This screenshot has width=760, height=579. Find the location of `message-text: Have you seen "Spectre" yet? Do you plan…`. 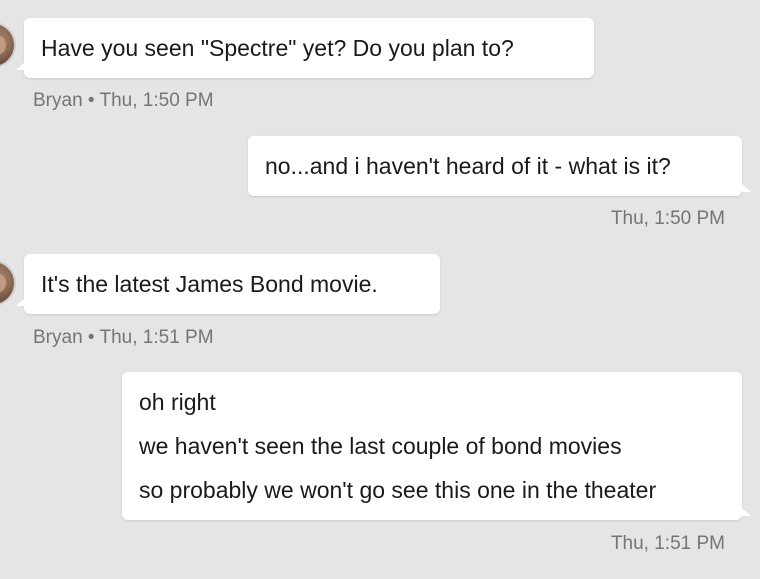

message-text: Have you seen "Spectre" yet? Do you plan… is located at coordinates (277, 48).